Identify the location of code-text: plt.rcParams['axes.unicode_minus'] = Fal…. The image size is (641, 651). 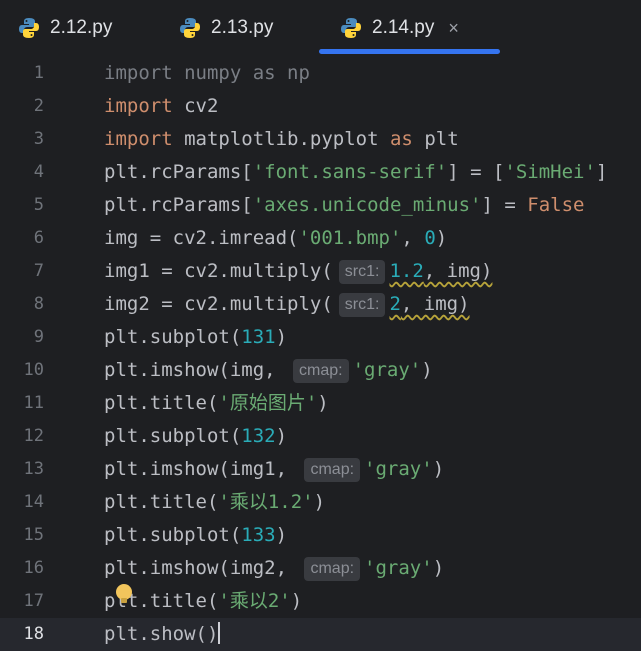
(344, 205).